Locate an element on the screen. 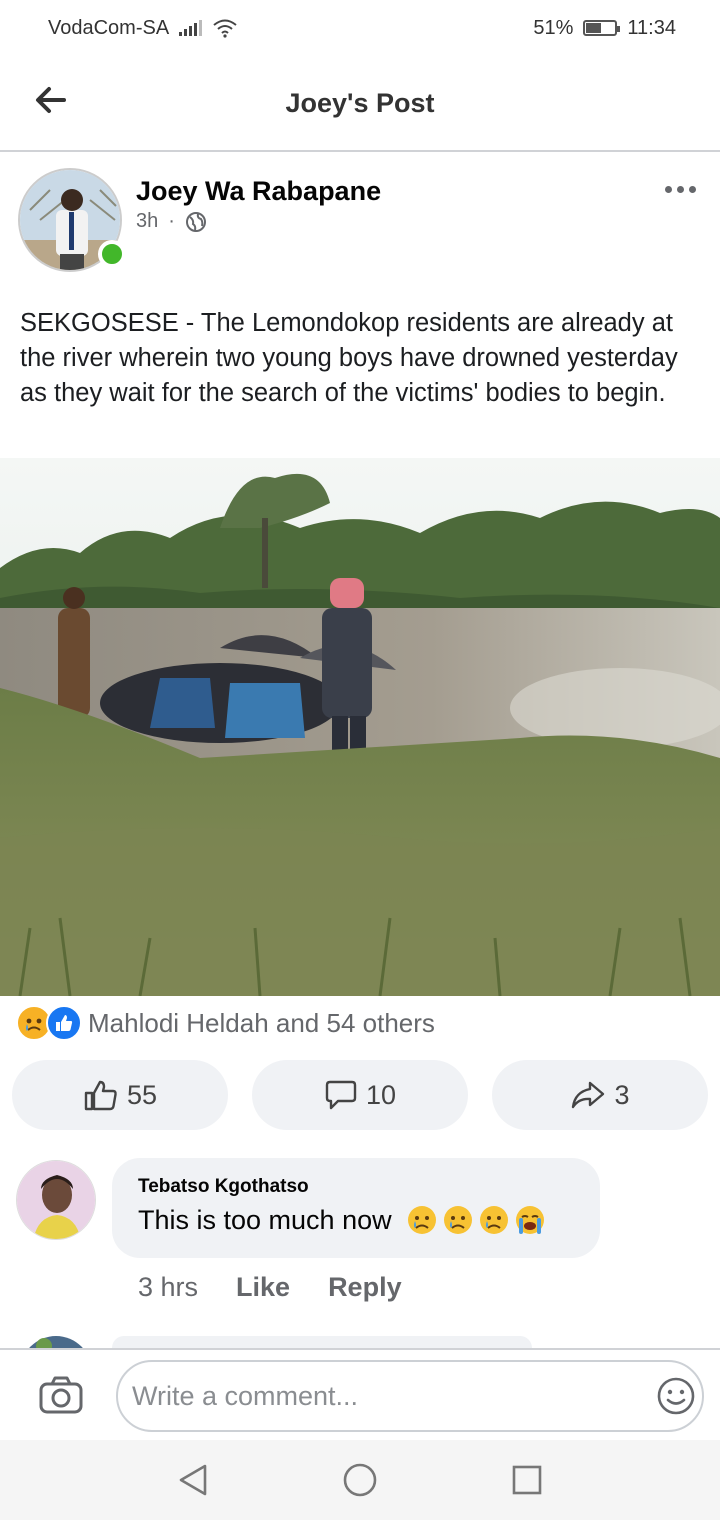 This screenshot has height=1520, width=720. comment-bubble: Tebatso Kgothatso This is too much now is located at coordinates (356, 1208).